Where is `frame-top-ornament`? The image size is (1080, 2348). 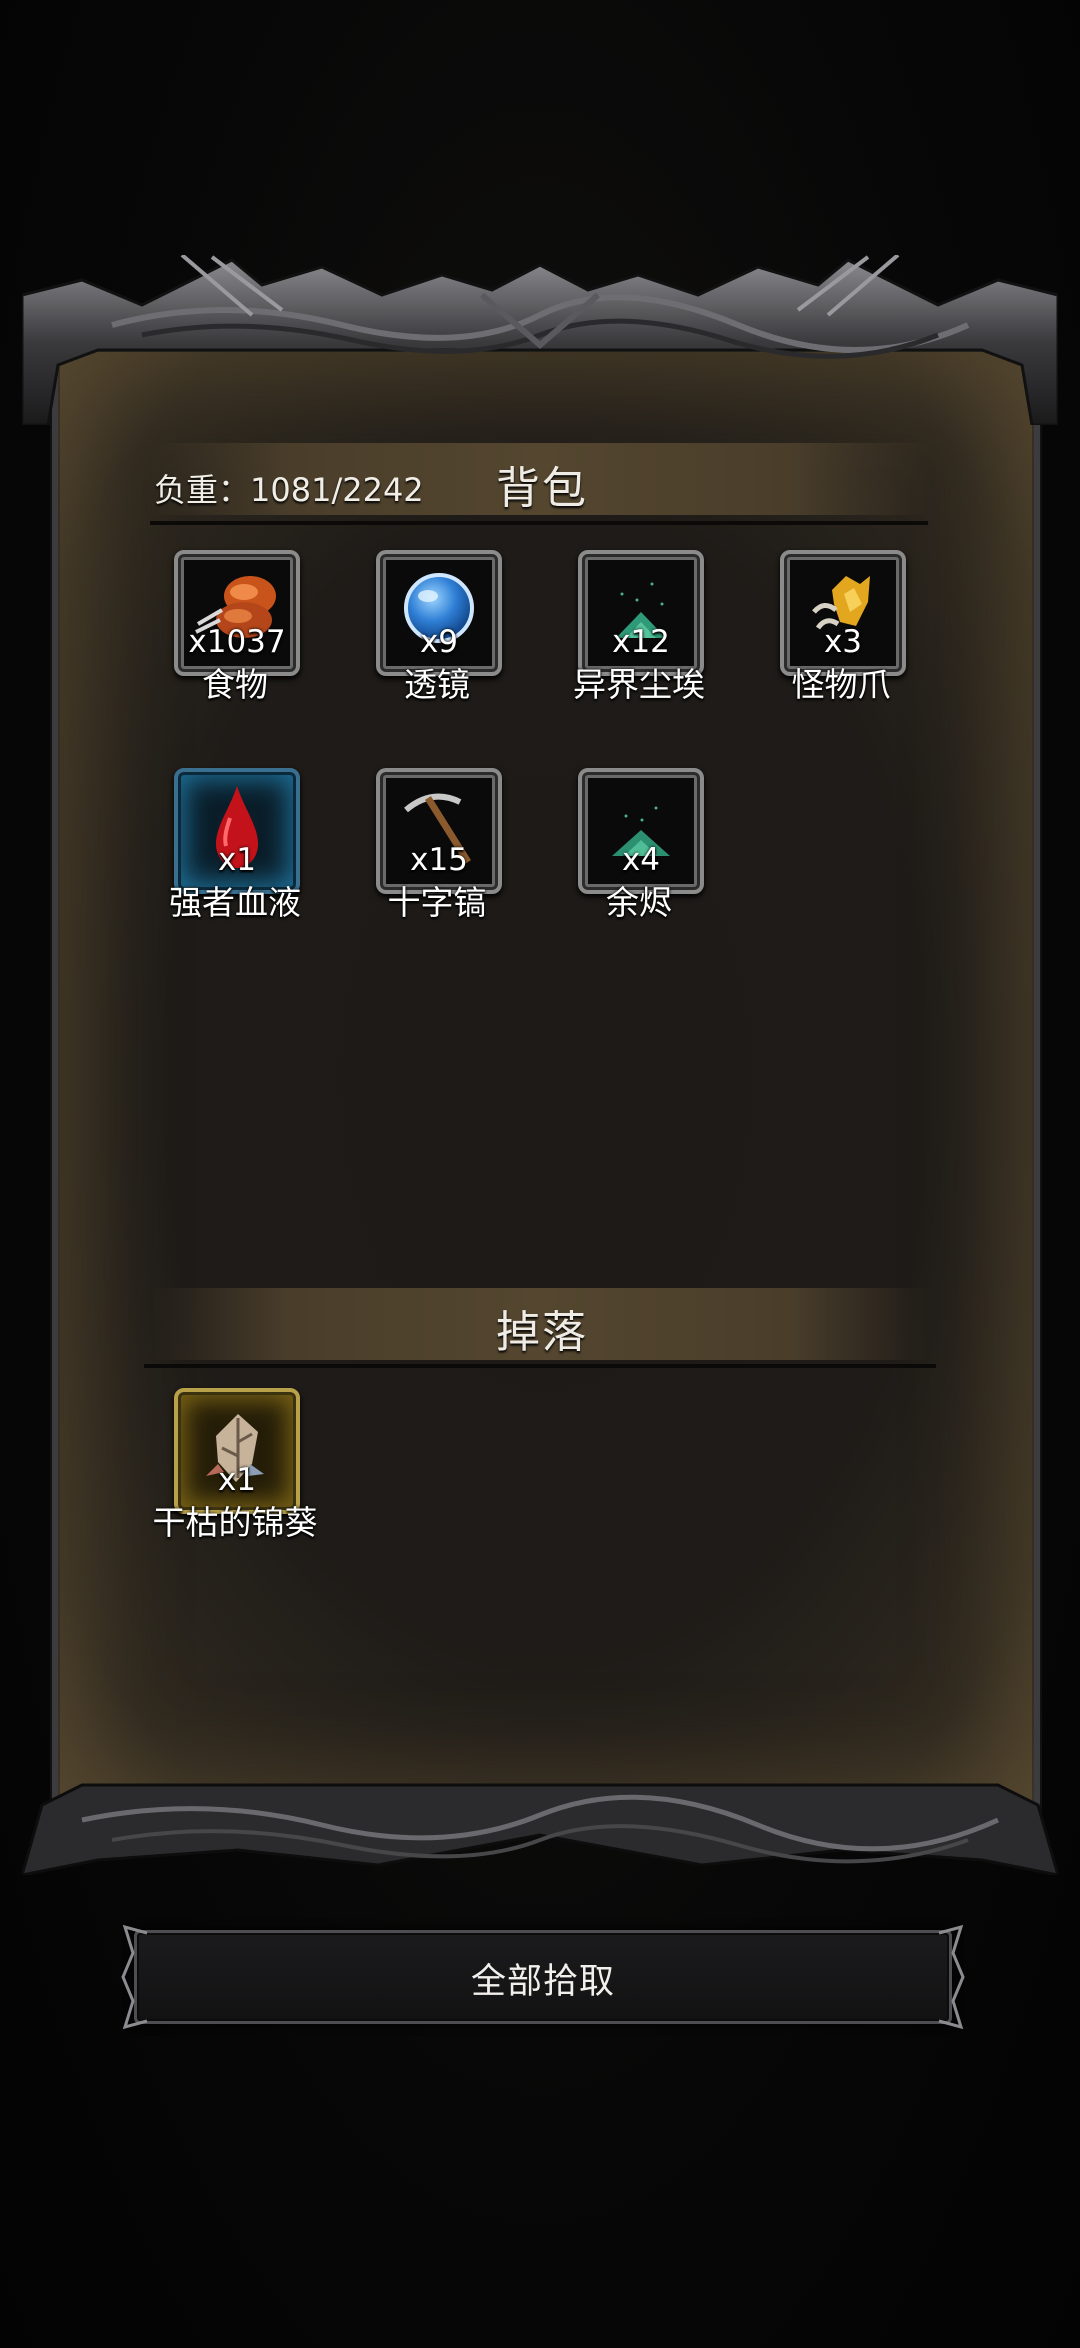 frame-top-ornament is located at coordinates (540, 340).